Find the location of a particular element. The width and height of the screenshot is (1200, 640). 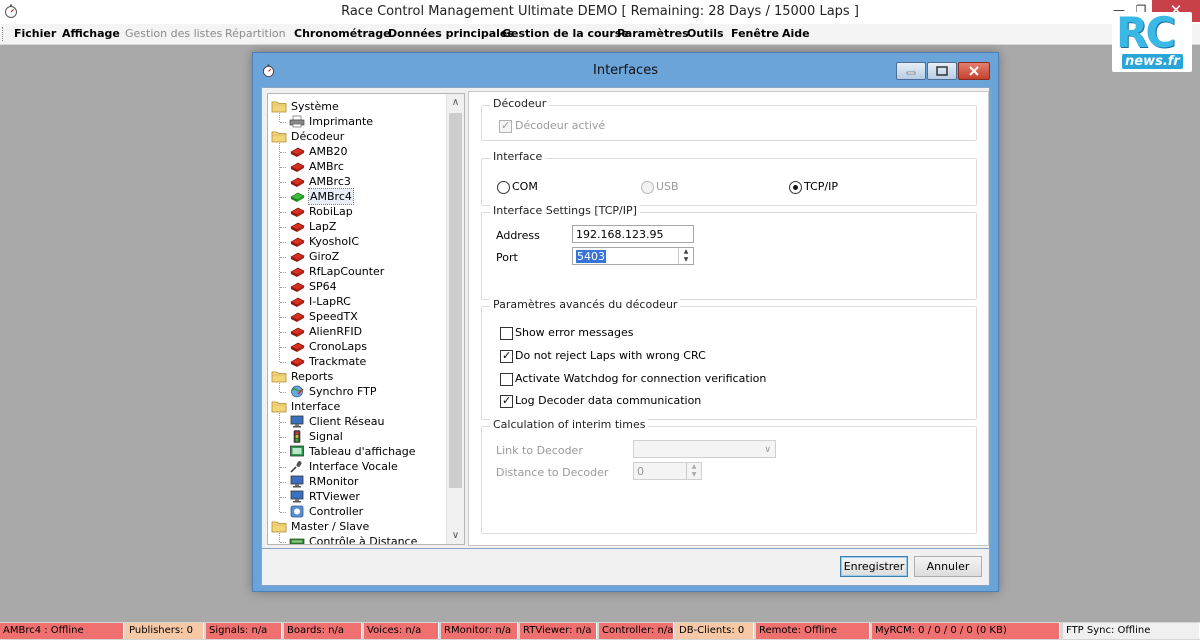

tree-scrollbar: ∧ ∨ is located at coordinates (455, 319).